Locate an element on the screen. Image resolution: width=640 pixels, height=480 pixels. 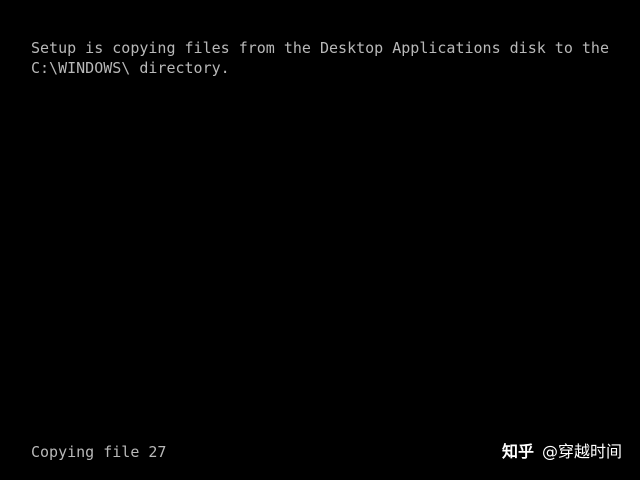
watermark-brand: 知乎 is located at coordinates (517, 451).